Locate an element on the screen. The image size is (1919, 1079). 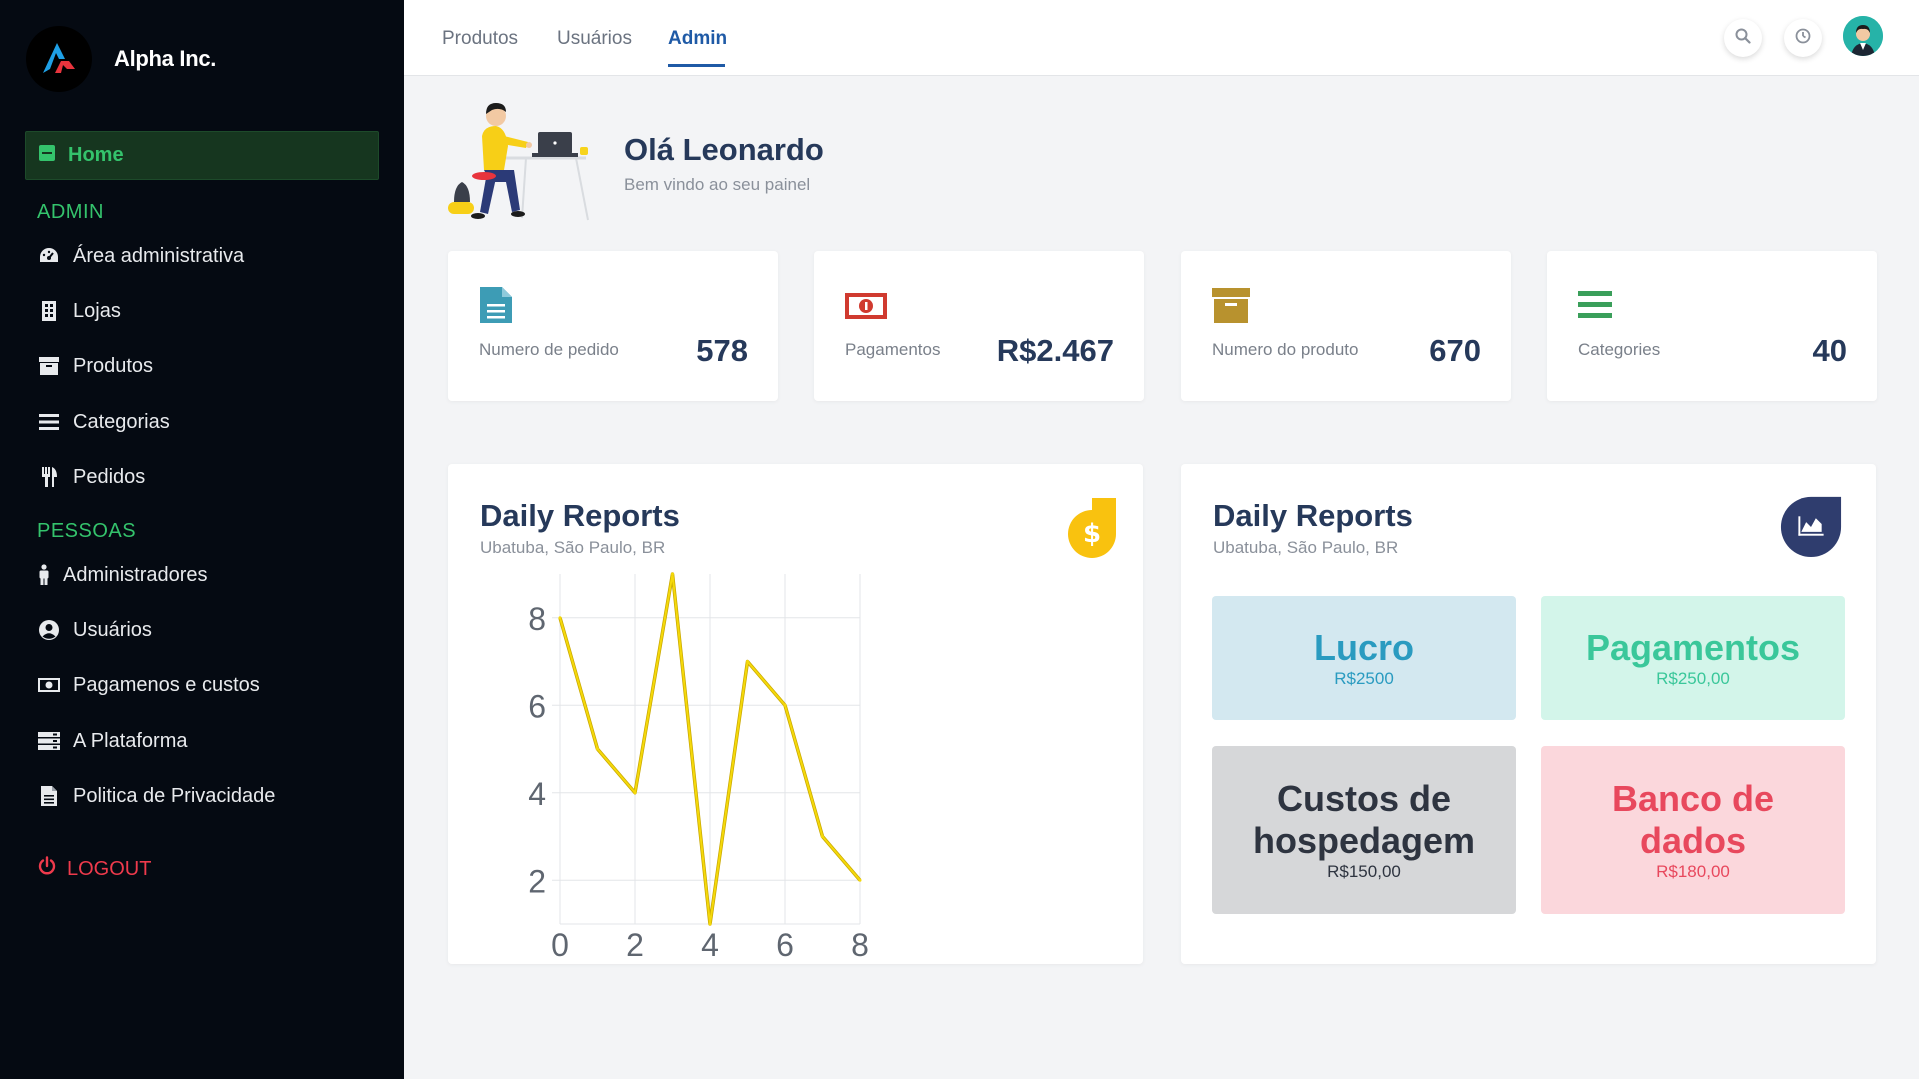
x-tick-label: 2 is located at coordinates (635, 945).